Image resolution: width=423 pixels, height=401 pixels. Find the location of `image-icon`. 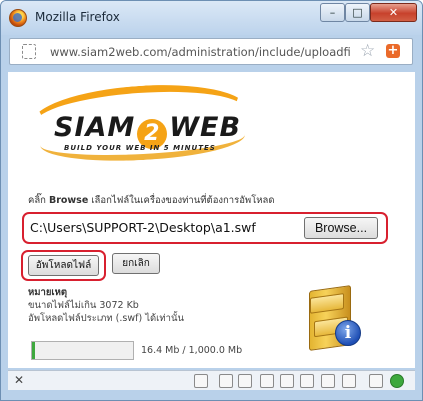

image-icon is located at coordinates (245, 381).